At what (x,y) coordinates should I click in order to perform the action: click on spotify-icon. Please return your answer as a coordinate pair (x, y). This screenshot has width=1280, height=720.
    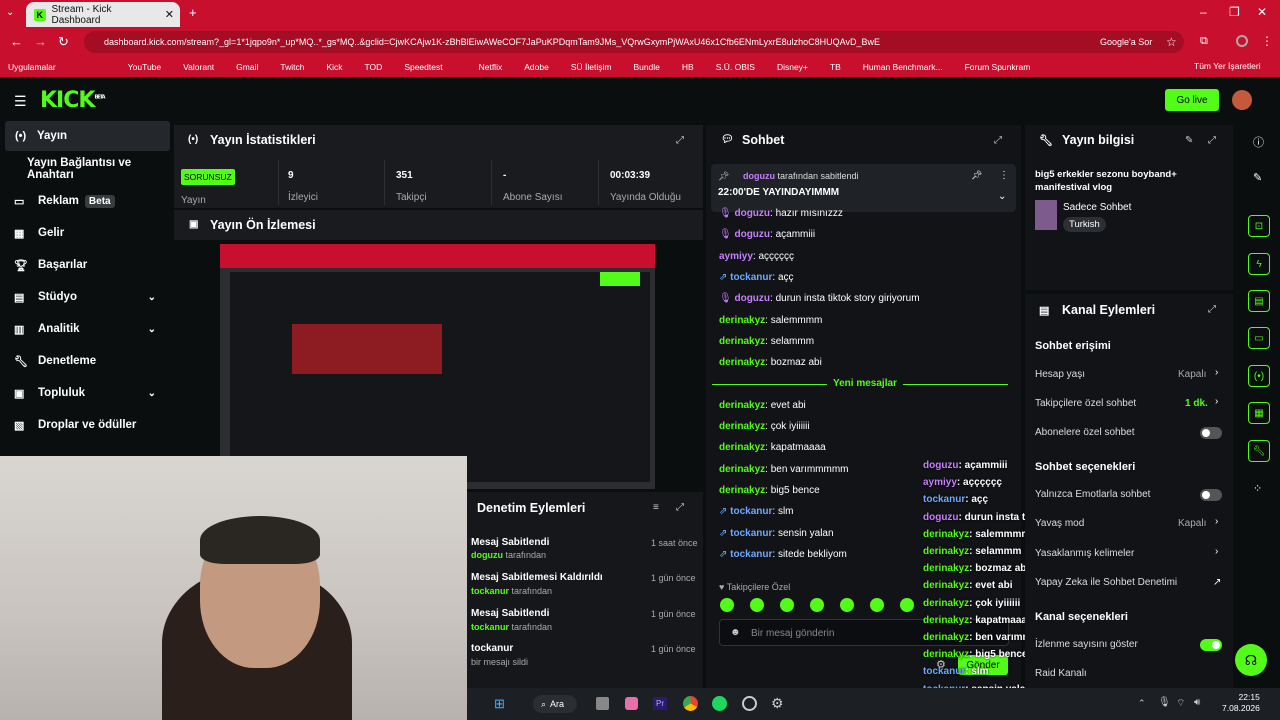
    Looking at the image, I should click on (719, 703).